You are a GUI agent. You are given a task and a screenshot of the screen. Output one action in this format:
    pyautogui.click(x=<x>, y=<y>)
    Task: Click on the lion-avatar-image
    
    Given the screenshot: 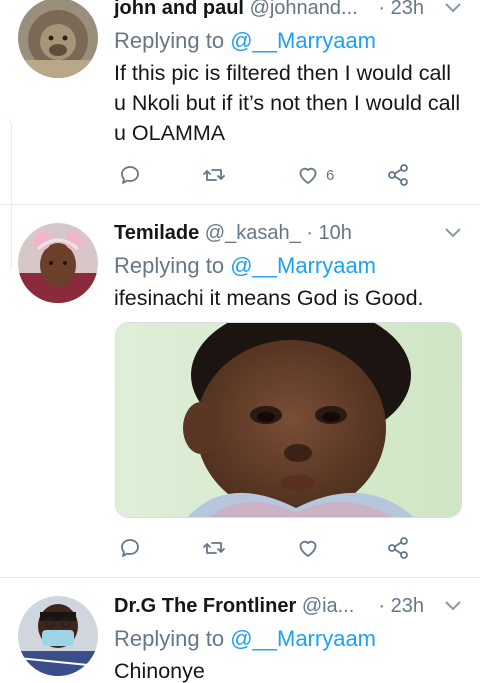 What is the action you would take?
    pyautogui.click(x=58, y=39)
    